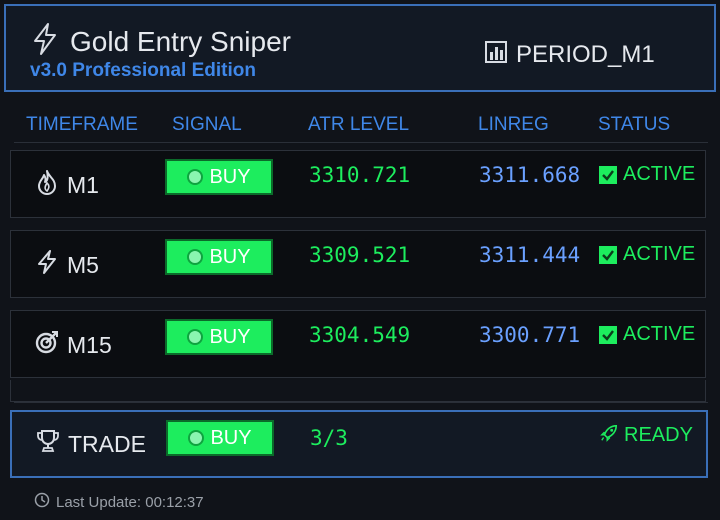 This screenshot has height=520, width=720. Describe the element at coordinates (207, 124) in the screenshot. I see `column-header-signal: SIGNAL` at that location.